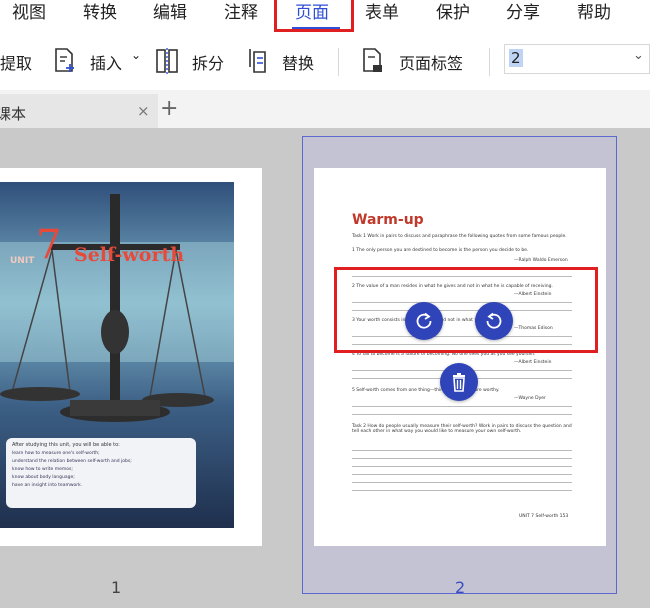  Describe the element at coordinates (47, 485) in the screenshot. I see `objective-item: have an insight into teamwork.` at that location.